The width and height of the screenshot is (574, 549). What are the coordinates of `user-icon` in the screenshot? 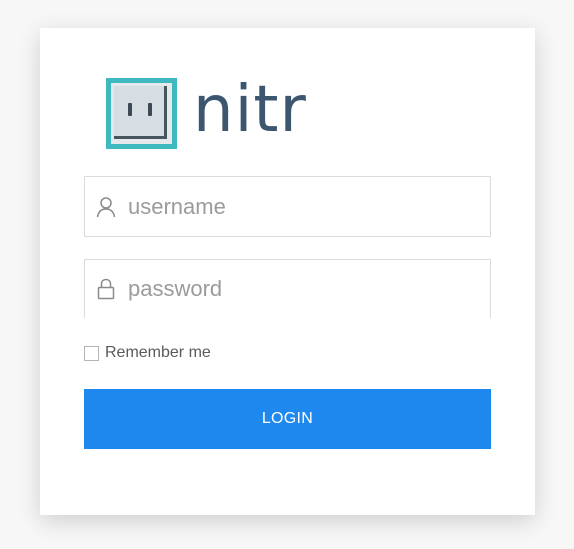 It's located at (106, 207).